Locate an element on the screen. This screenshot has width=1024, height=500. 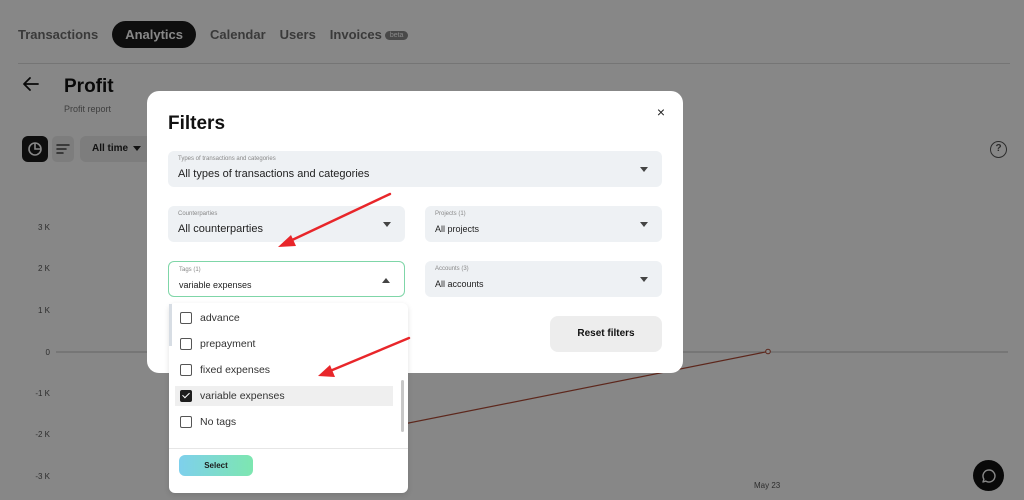
hidden-button-edge is located at coordinates (170, 325).